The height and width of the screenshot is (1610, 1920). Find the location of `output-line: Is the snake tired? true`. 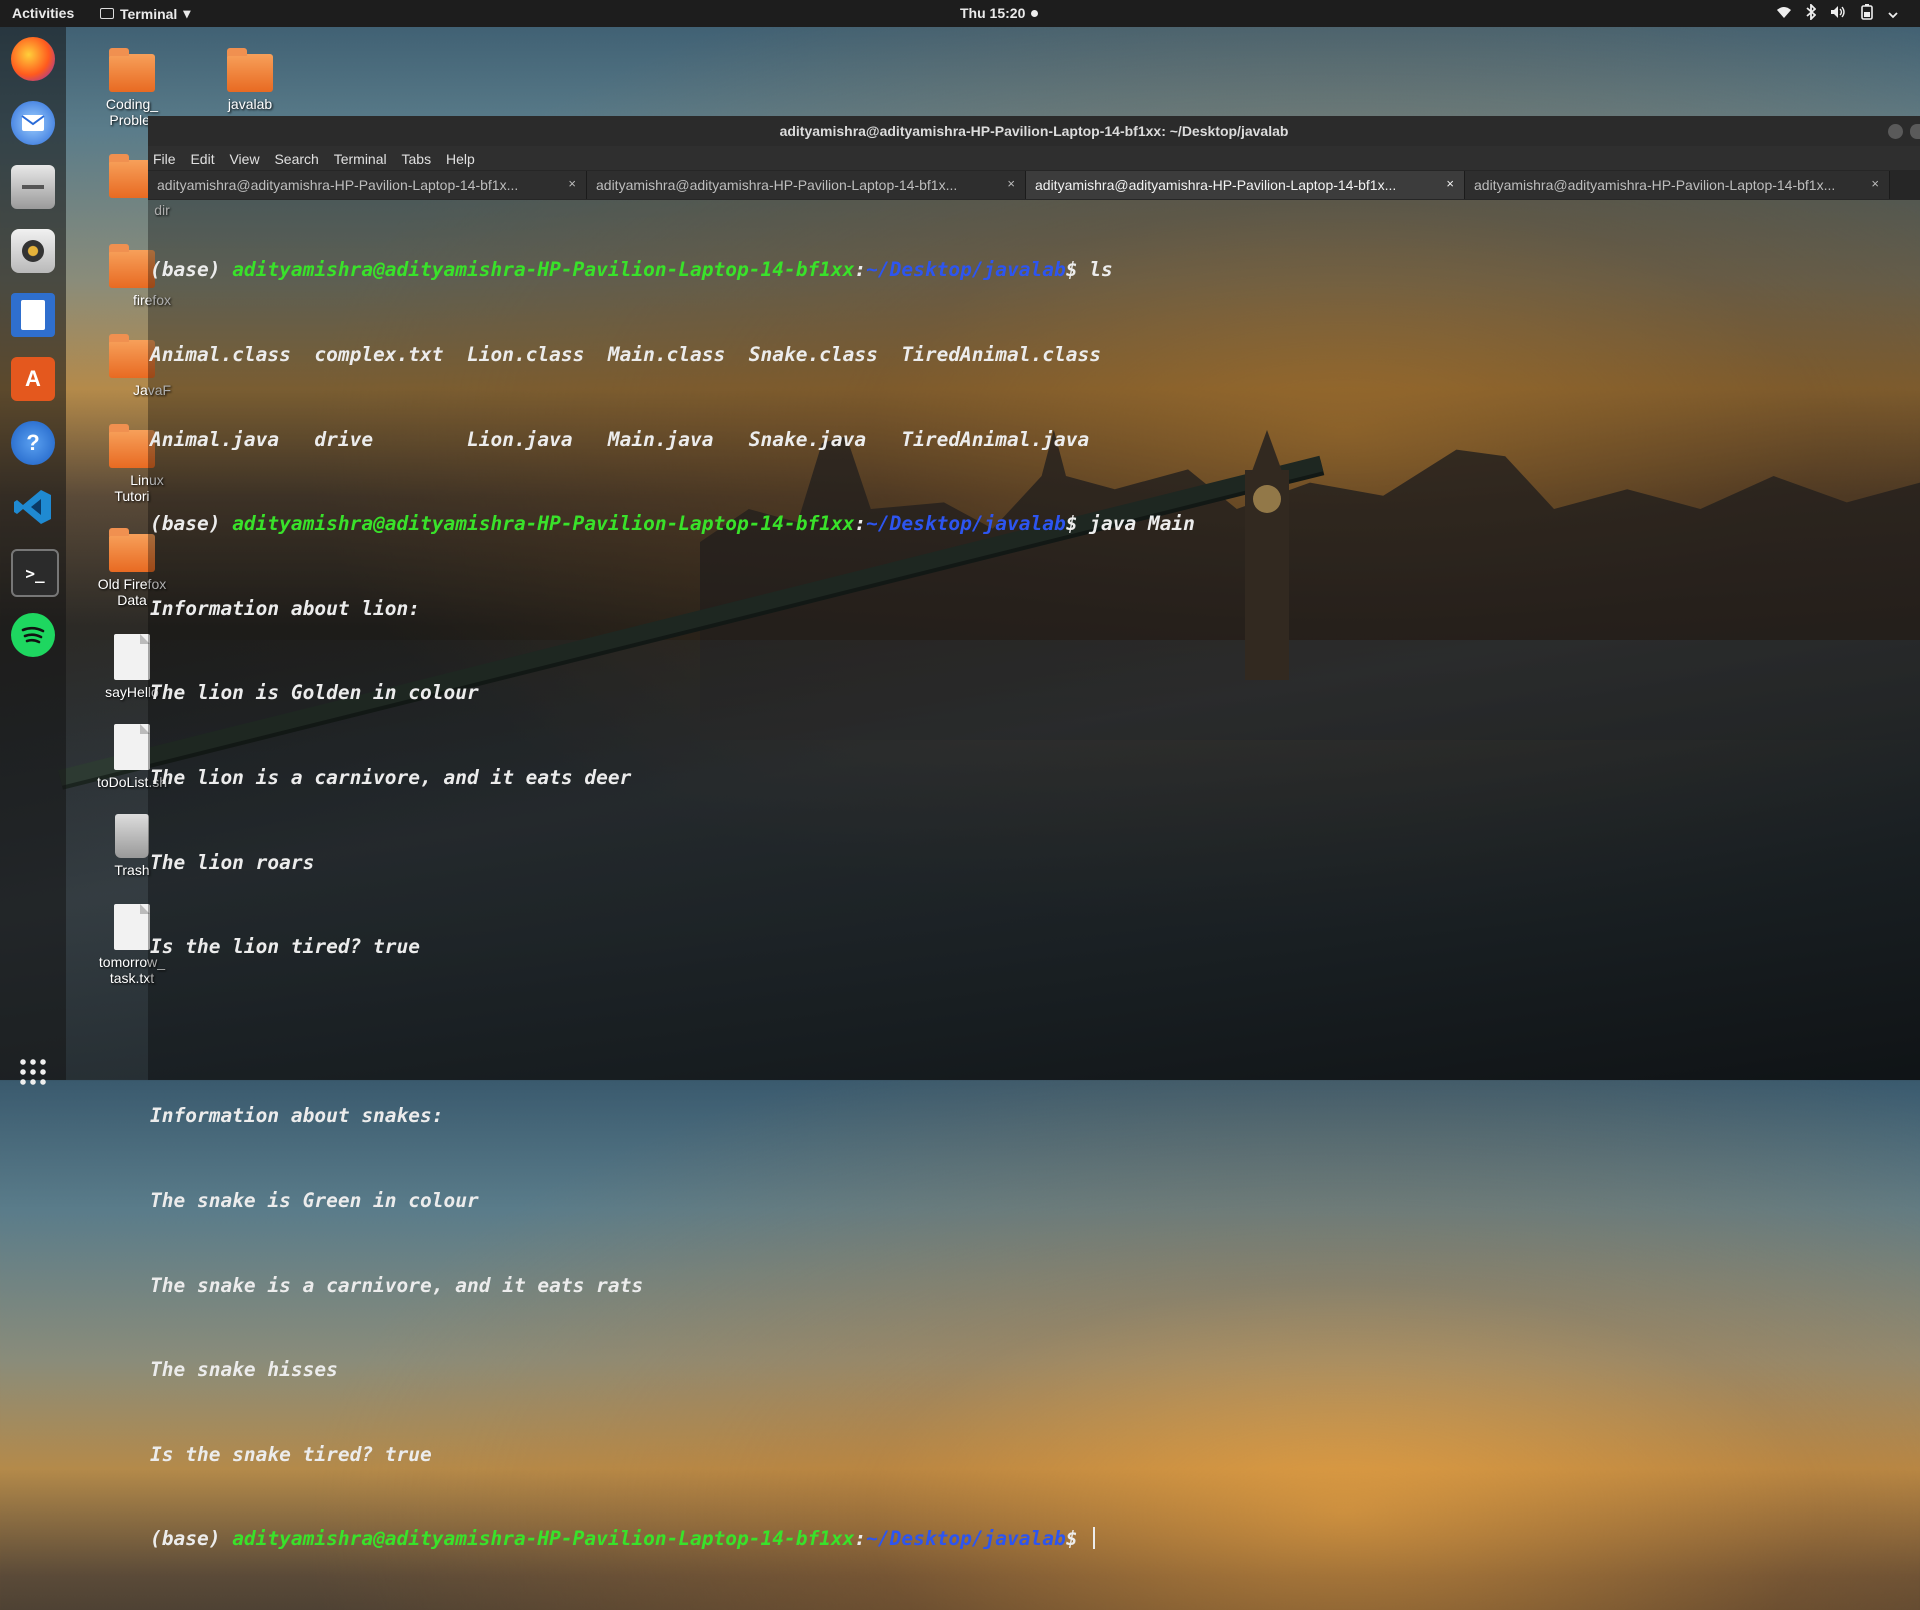

output-line: Is the snake tired? true is located at coordinates (291, 1454).